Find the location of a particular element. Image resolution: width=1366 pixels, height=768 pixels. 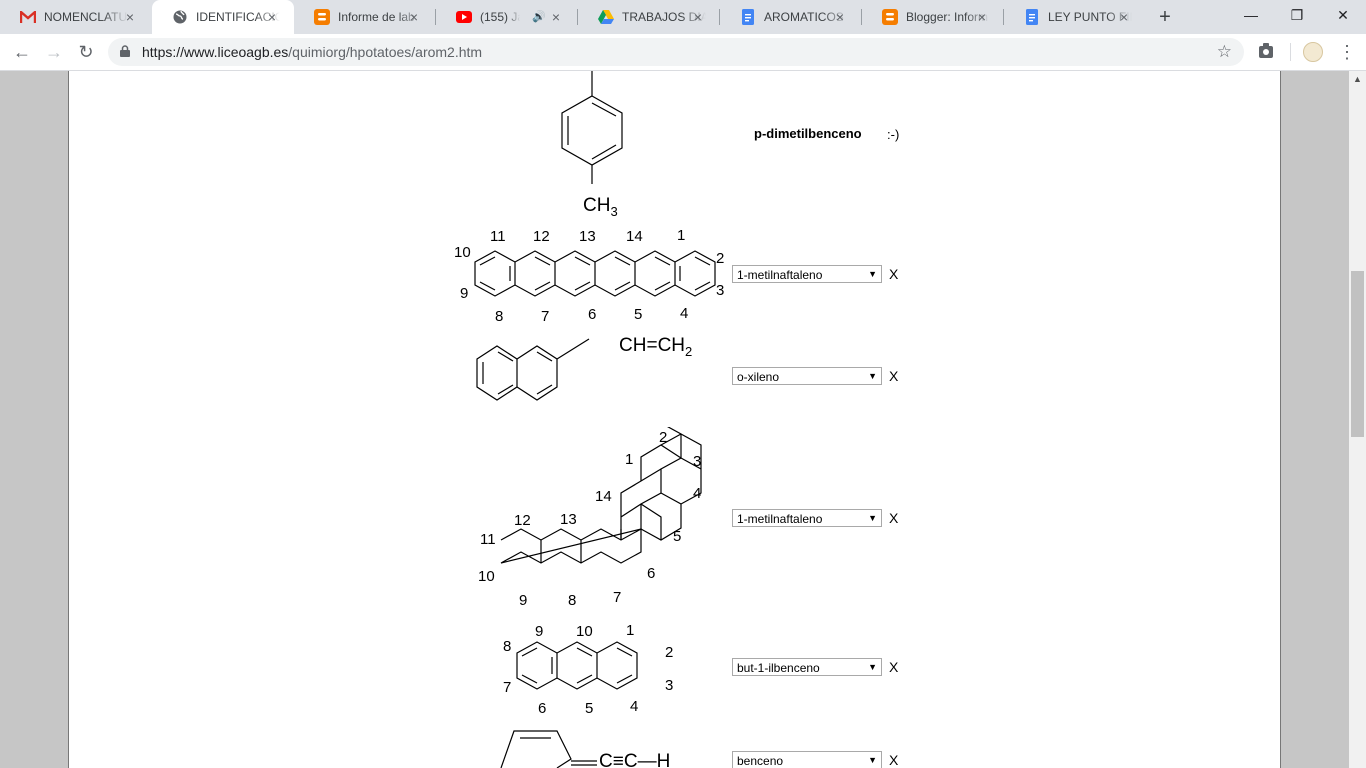

gmail-icon is located at coordinates (28, 17).